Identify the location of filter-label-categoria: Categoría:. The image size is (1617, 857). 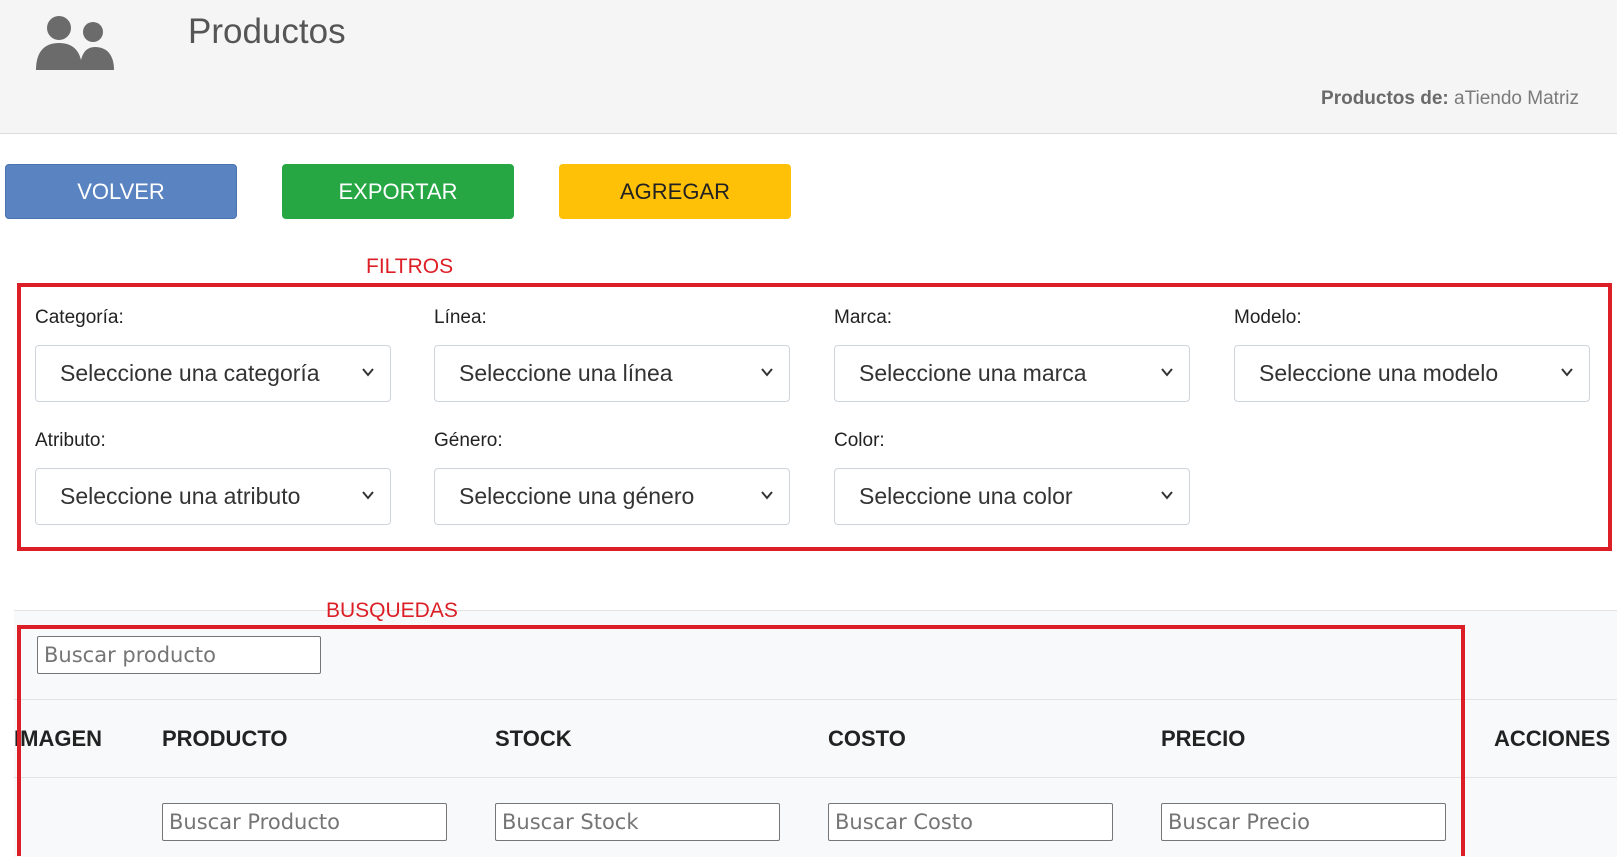
(79, 317).